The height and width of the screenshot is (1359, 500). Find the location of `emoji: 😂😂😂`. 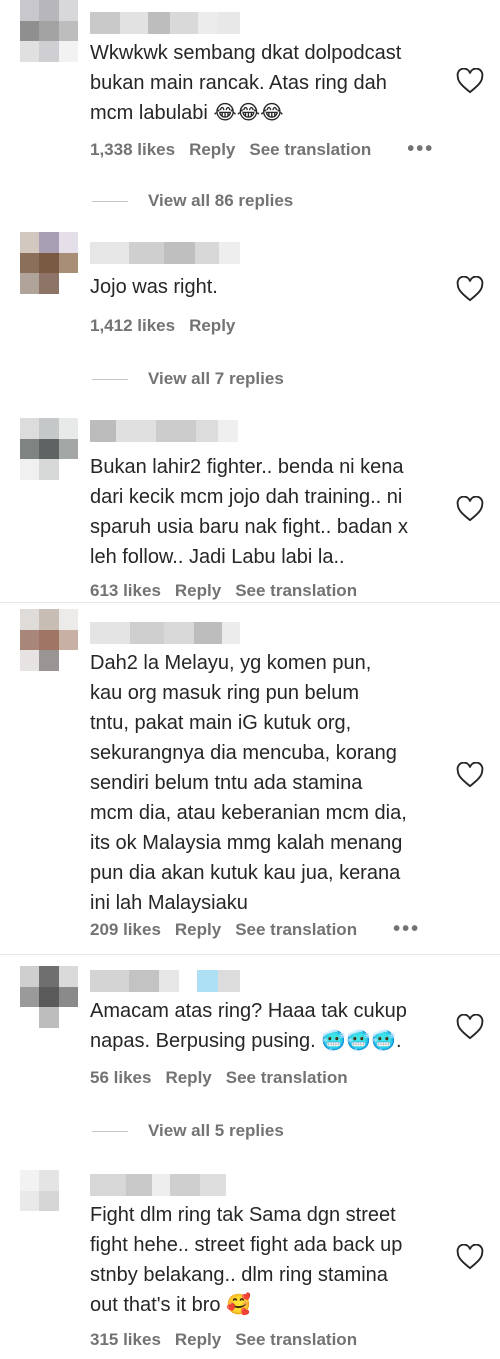

emoji: 😂😂😂 is located at coordinates (248, 113).